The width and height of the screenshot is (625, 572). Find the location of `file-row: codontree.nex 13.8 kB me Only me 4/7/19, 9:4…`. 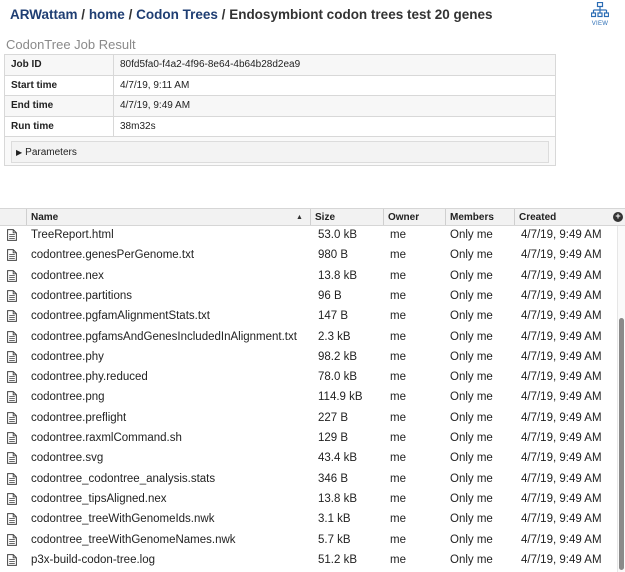

file-row: codontree.nex 13.8 kB me Only me 4/7/19, 9:4… is located at coordinates (308, 277).